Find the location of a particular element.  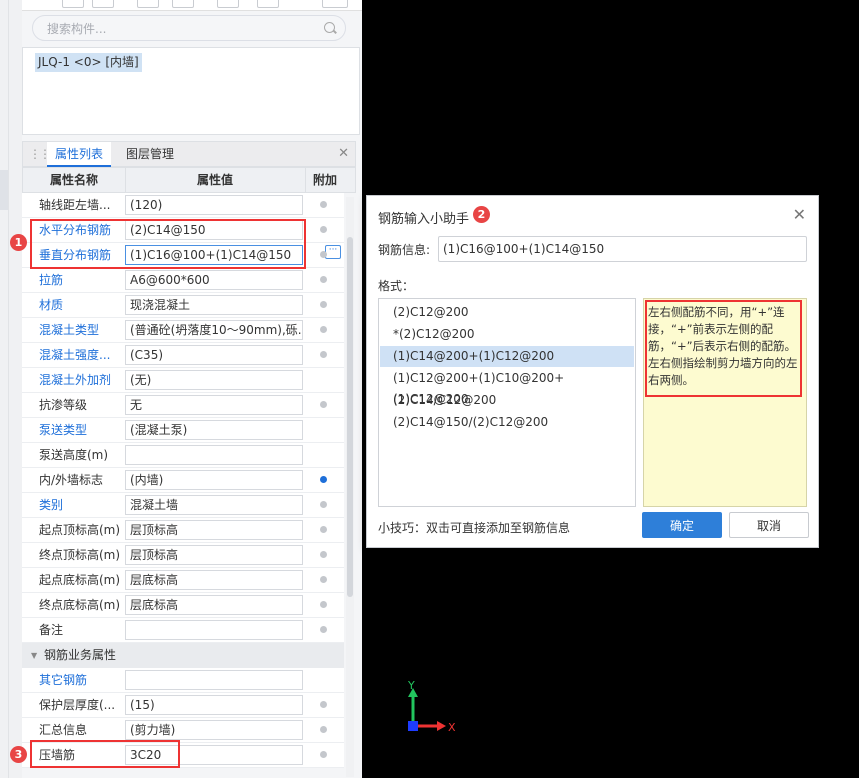

tab-layer-management: 图层管理 is located at coordinates (150, 154).